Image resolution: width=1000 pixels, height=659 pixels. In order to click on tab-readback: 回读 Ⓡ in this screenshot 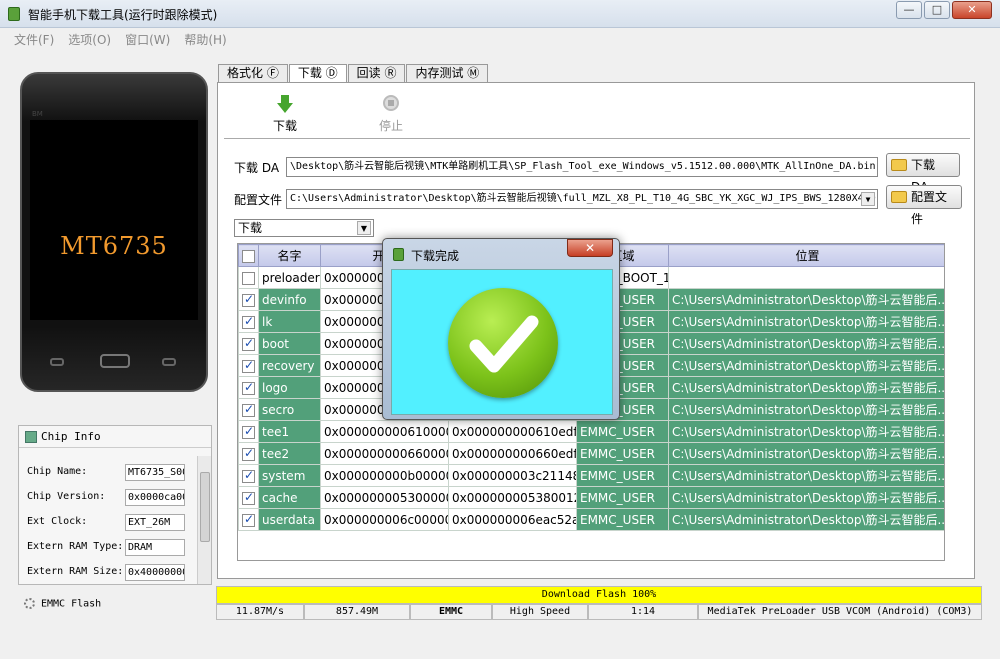, I will do `click(376, 73)`.